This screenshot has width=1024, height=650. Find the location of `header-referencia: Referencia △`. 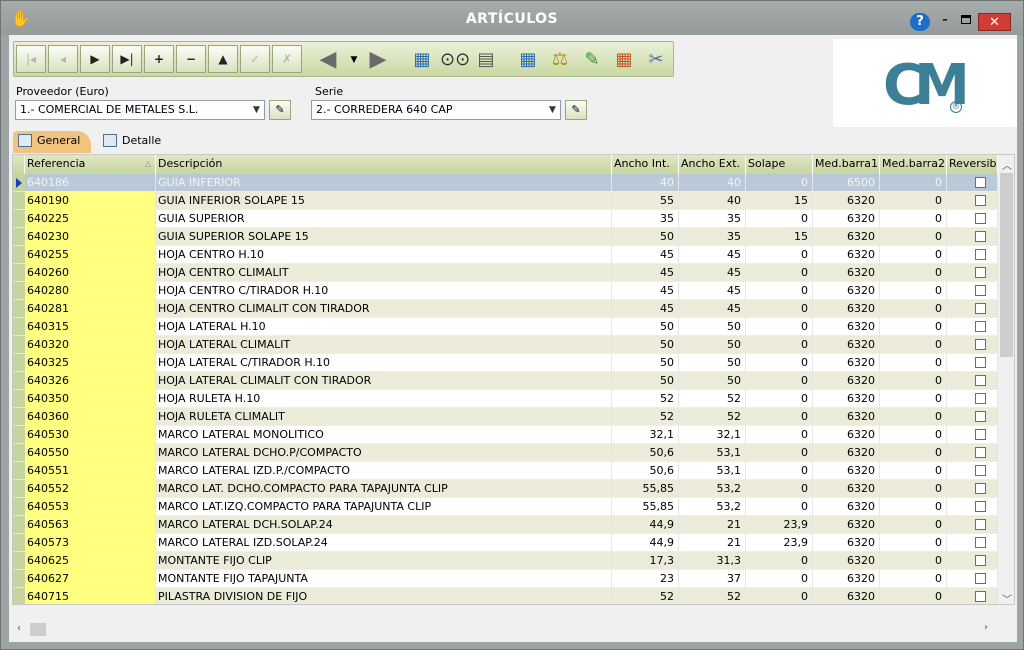

header-referencia: Referencia △ is located at coordinates (90, 164).